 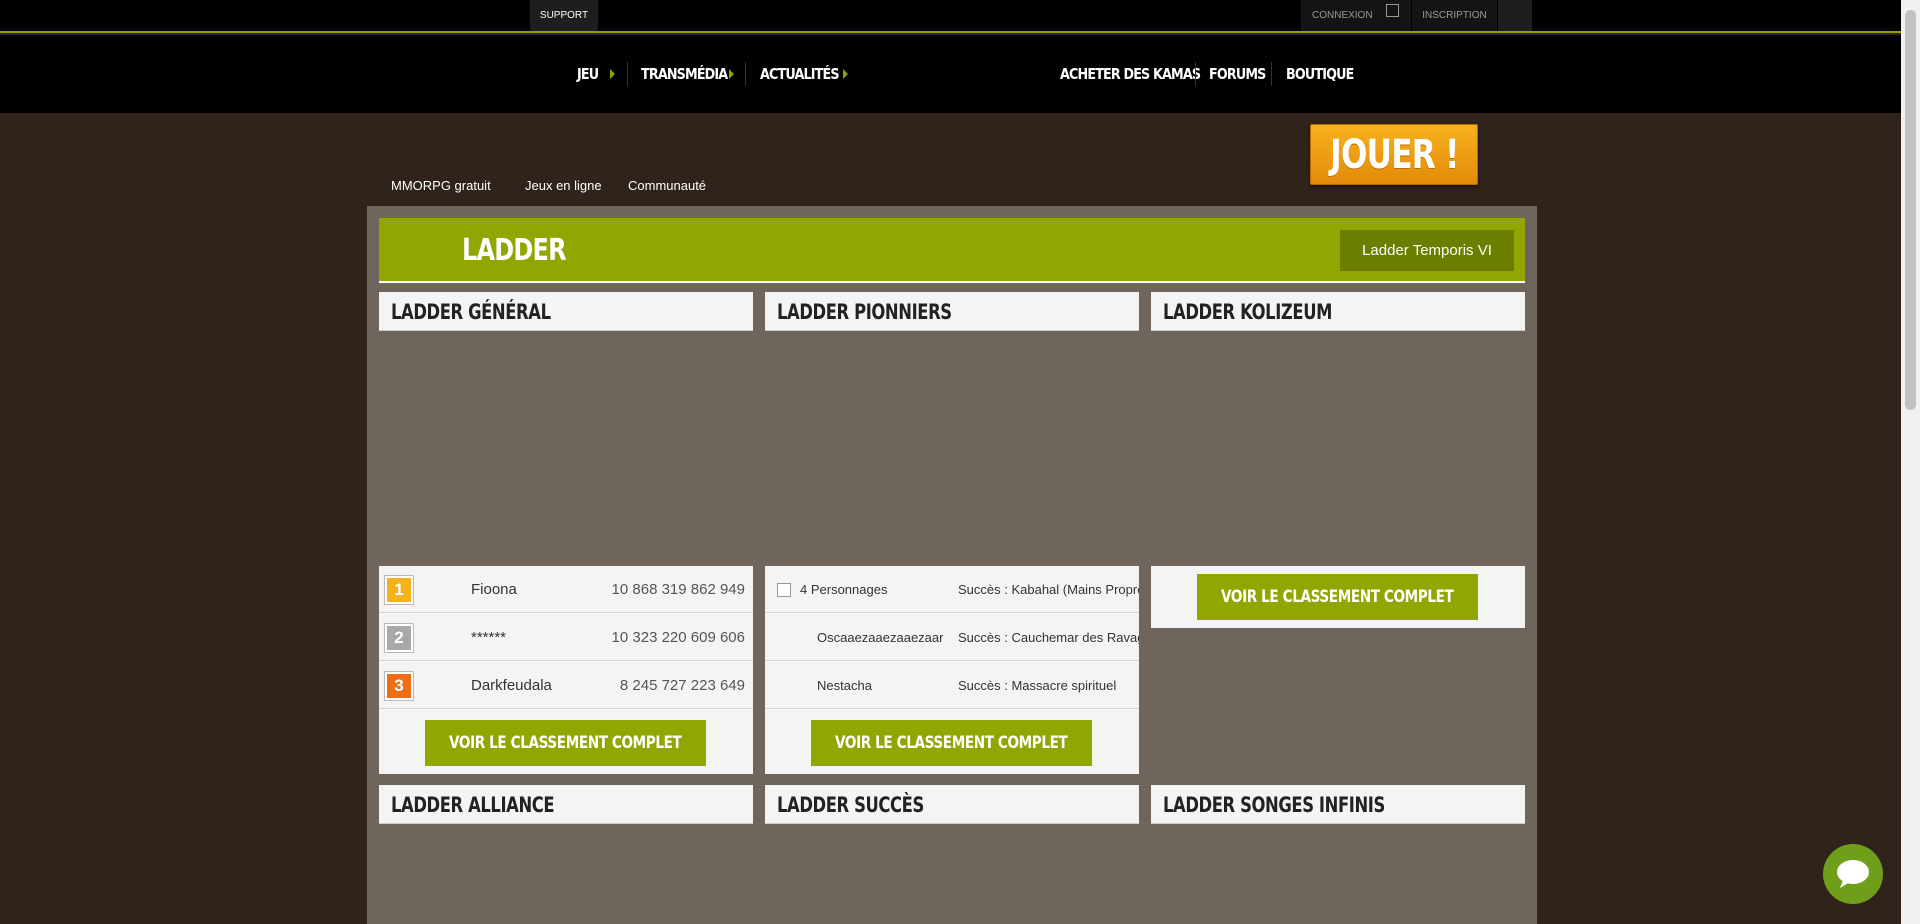 What do you see at coordinates (1048, 637) in the screenshot?
I see `player-success: Succès : Cauchemar des Ravag` at bounding box center [1048, 637].